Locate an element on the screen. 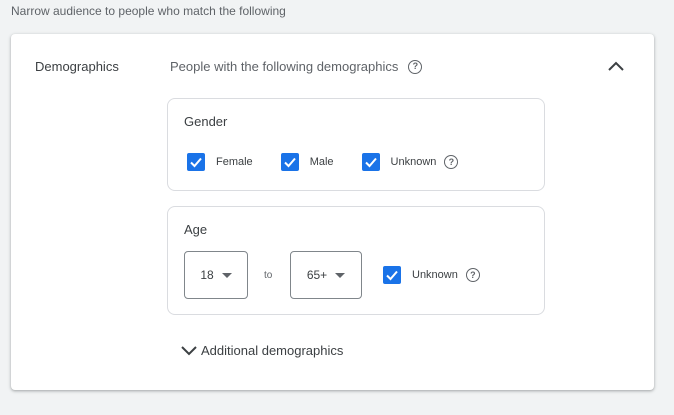 This screenshot has height=415, width=674. age-panel: Age 18 to 65+ Unknown ? is located at coordinates (356, 260).